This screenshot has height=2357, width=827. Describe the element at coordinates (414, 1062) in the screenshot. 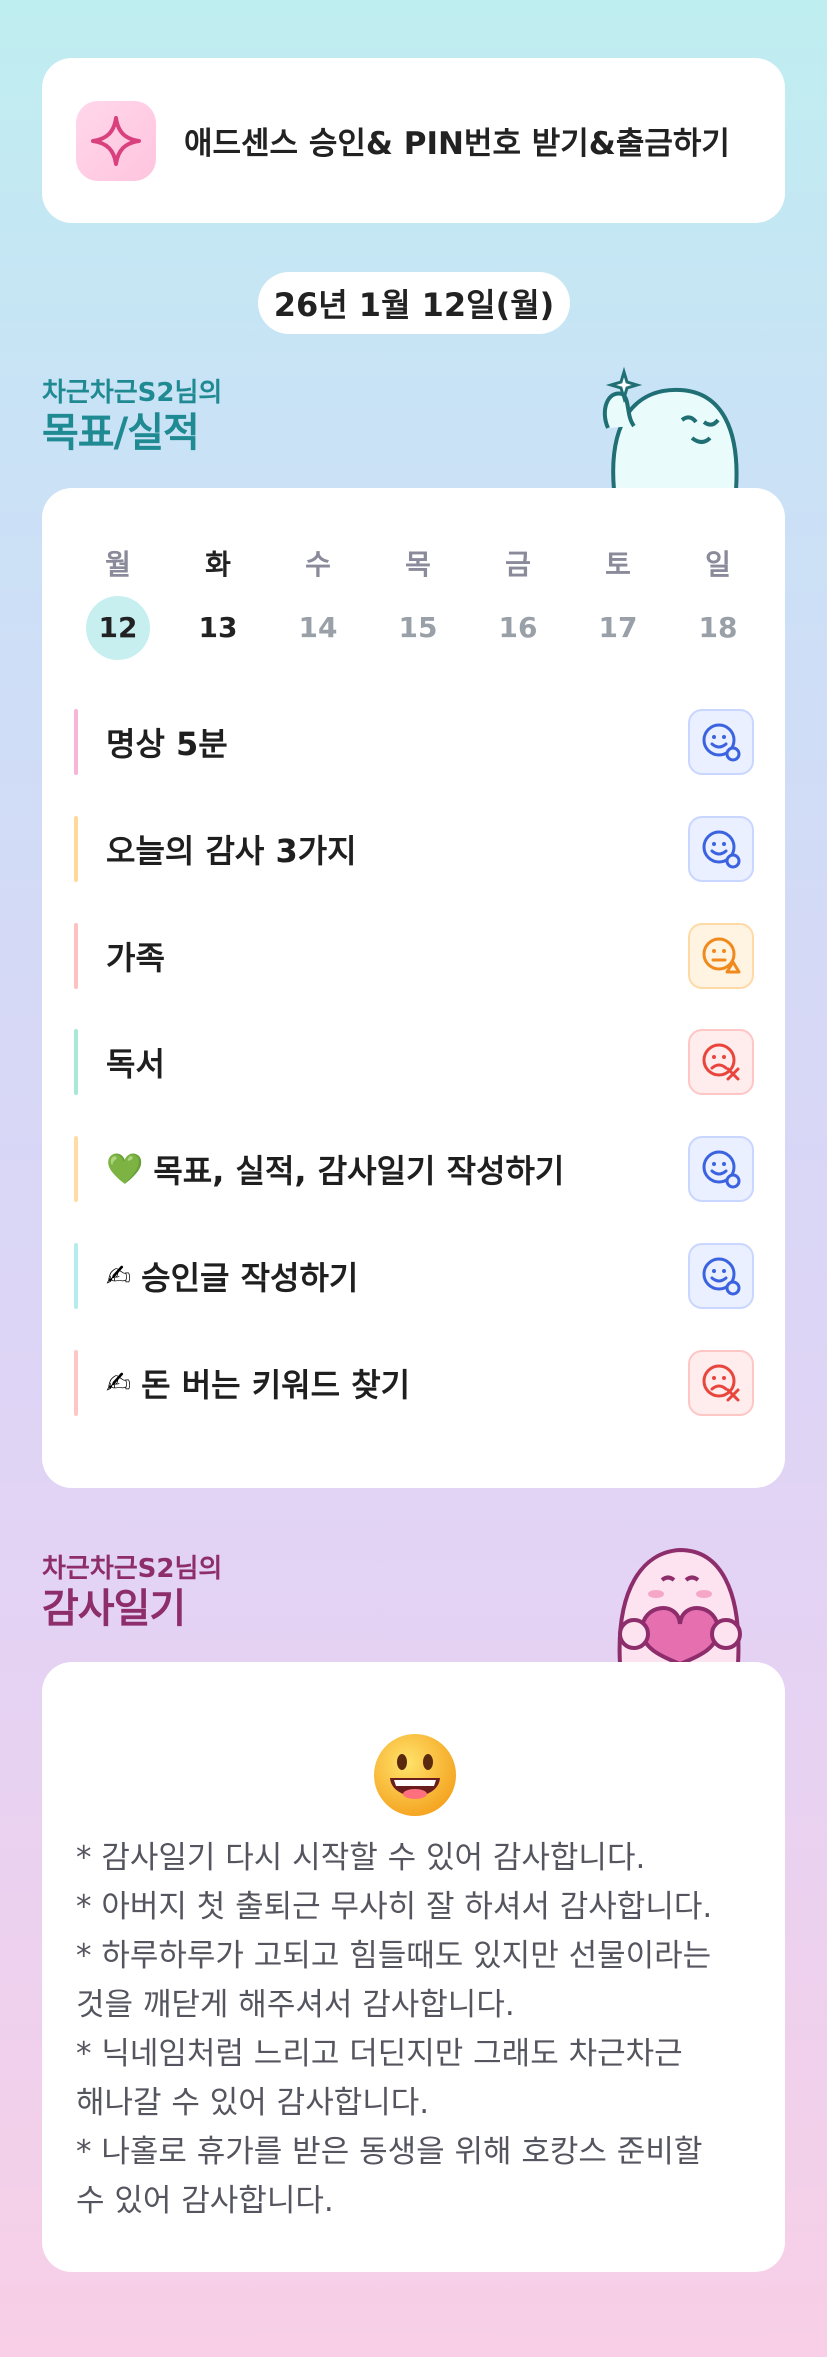

I see `task-row: 독서` at that location.